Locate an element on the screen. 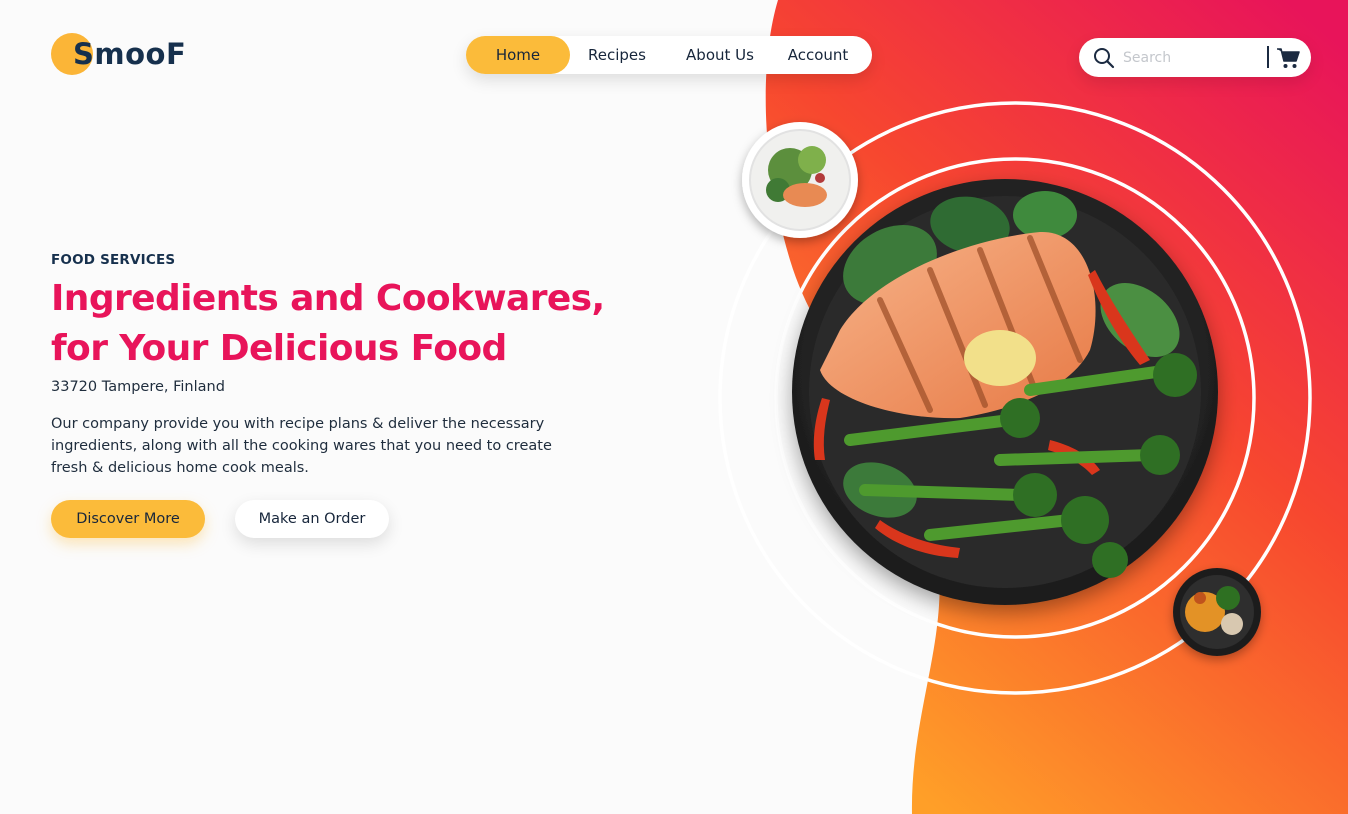 The height and width of the screenshot is (814, 1348). logo: SmooF is located at coordinates (131, 55).